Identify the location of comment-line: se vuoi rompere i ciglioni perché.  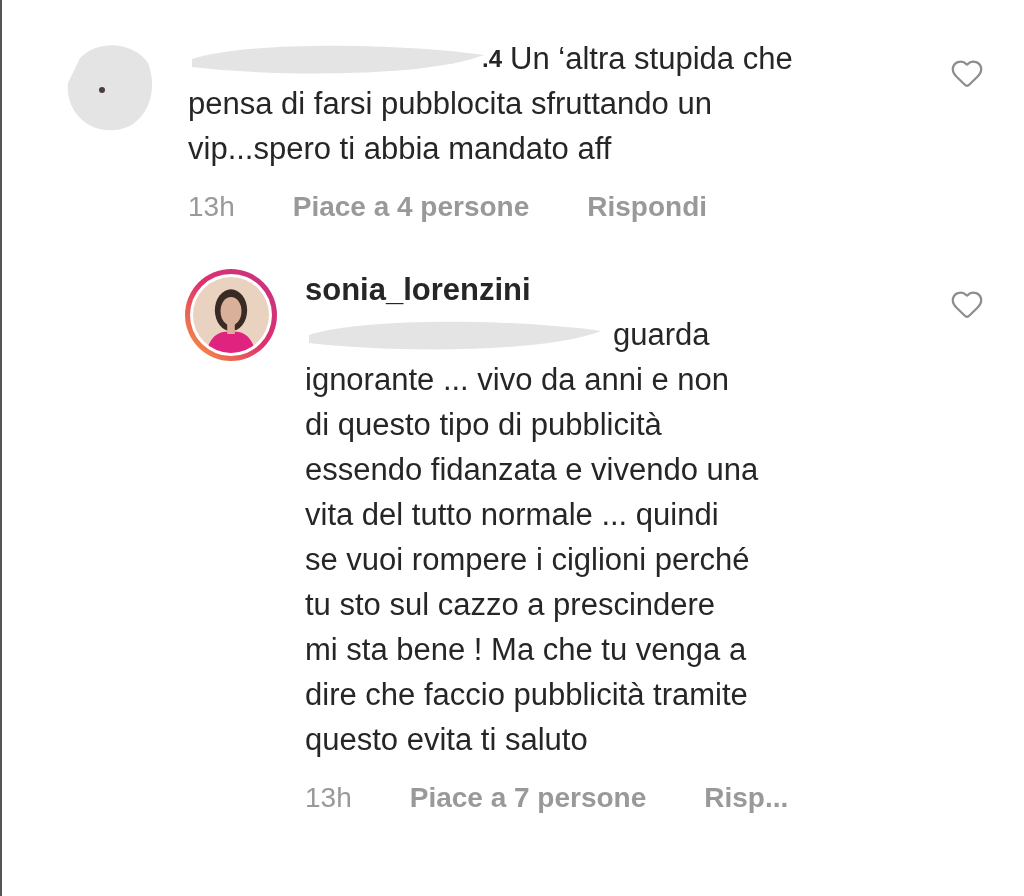
(527, 560).